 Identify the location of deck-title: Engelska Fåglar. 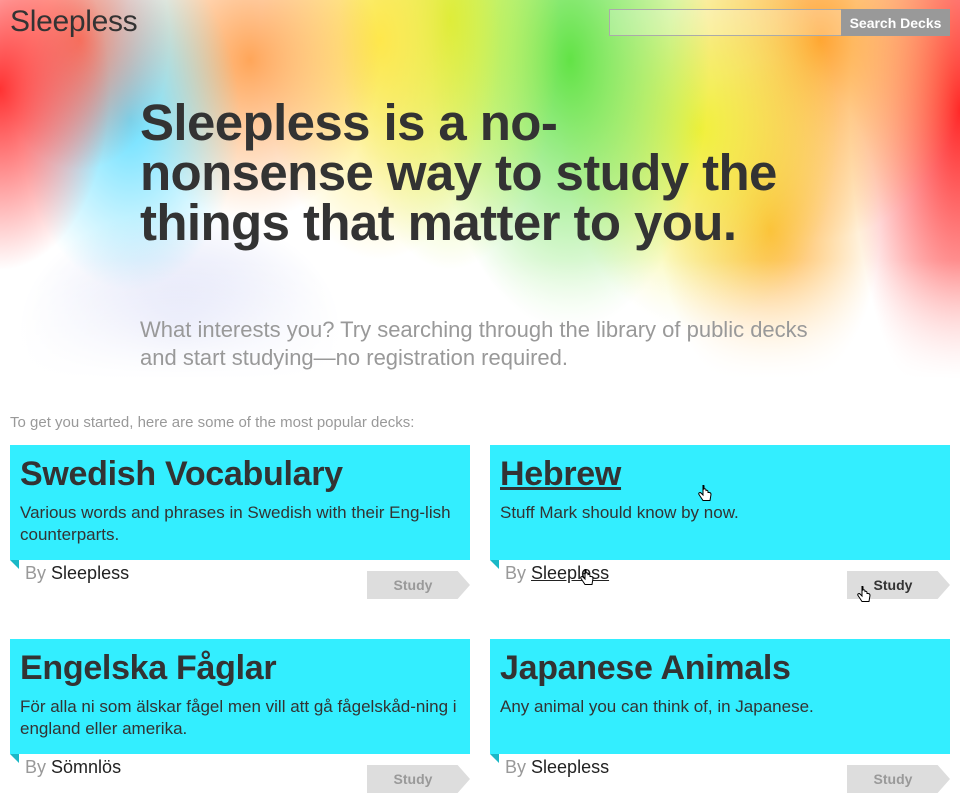
(240, 668).